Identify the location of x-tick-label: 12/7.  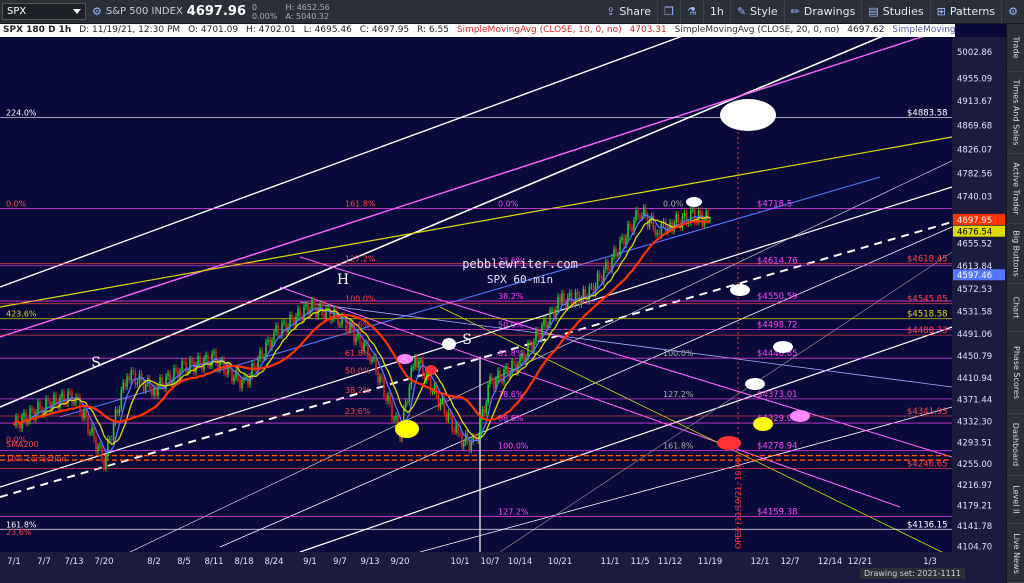
(789, 562).